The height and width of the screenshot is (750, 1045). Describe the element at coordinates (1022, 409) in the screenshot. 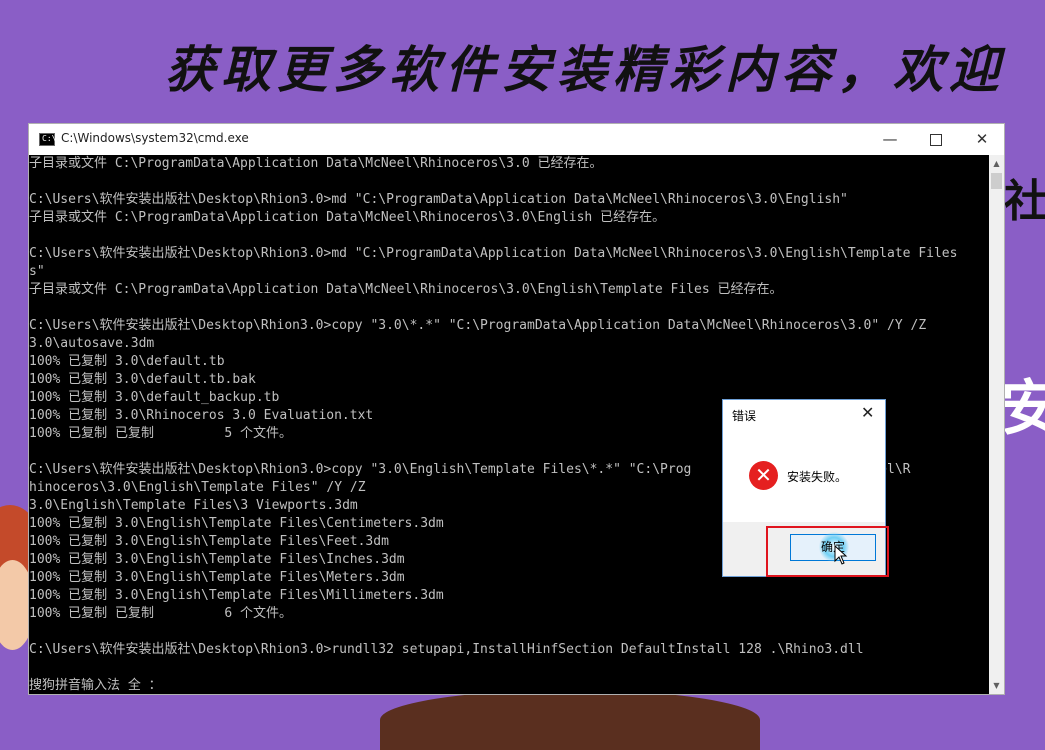

I see `side-glyph-bottom: 安` at that location.